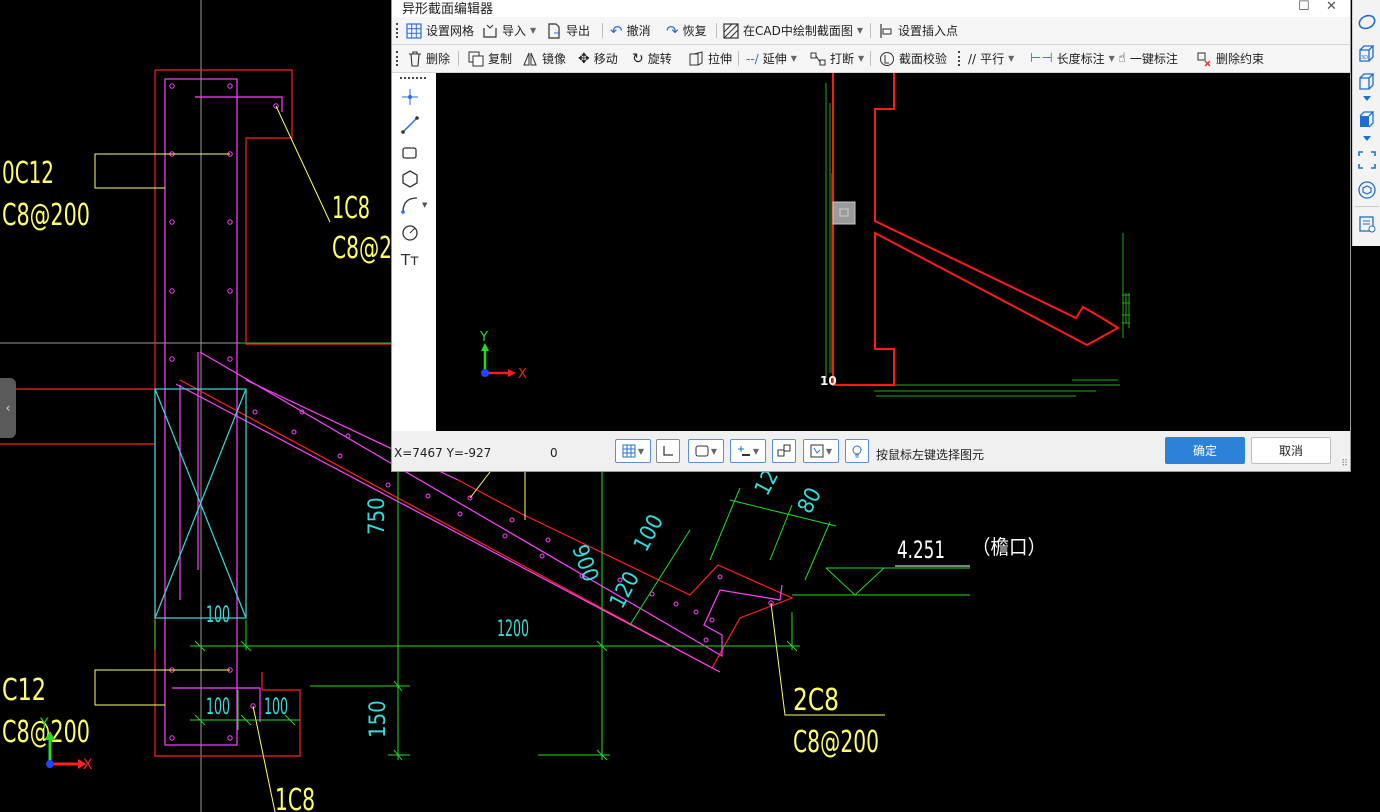 Image resolution: width=1380 pixels, height=812 pixels. What do you see at coordinates (1291, 450) in the screenshot?
I see `cancel-button: 取消` at bounding box center [1291, 450].